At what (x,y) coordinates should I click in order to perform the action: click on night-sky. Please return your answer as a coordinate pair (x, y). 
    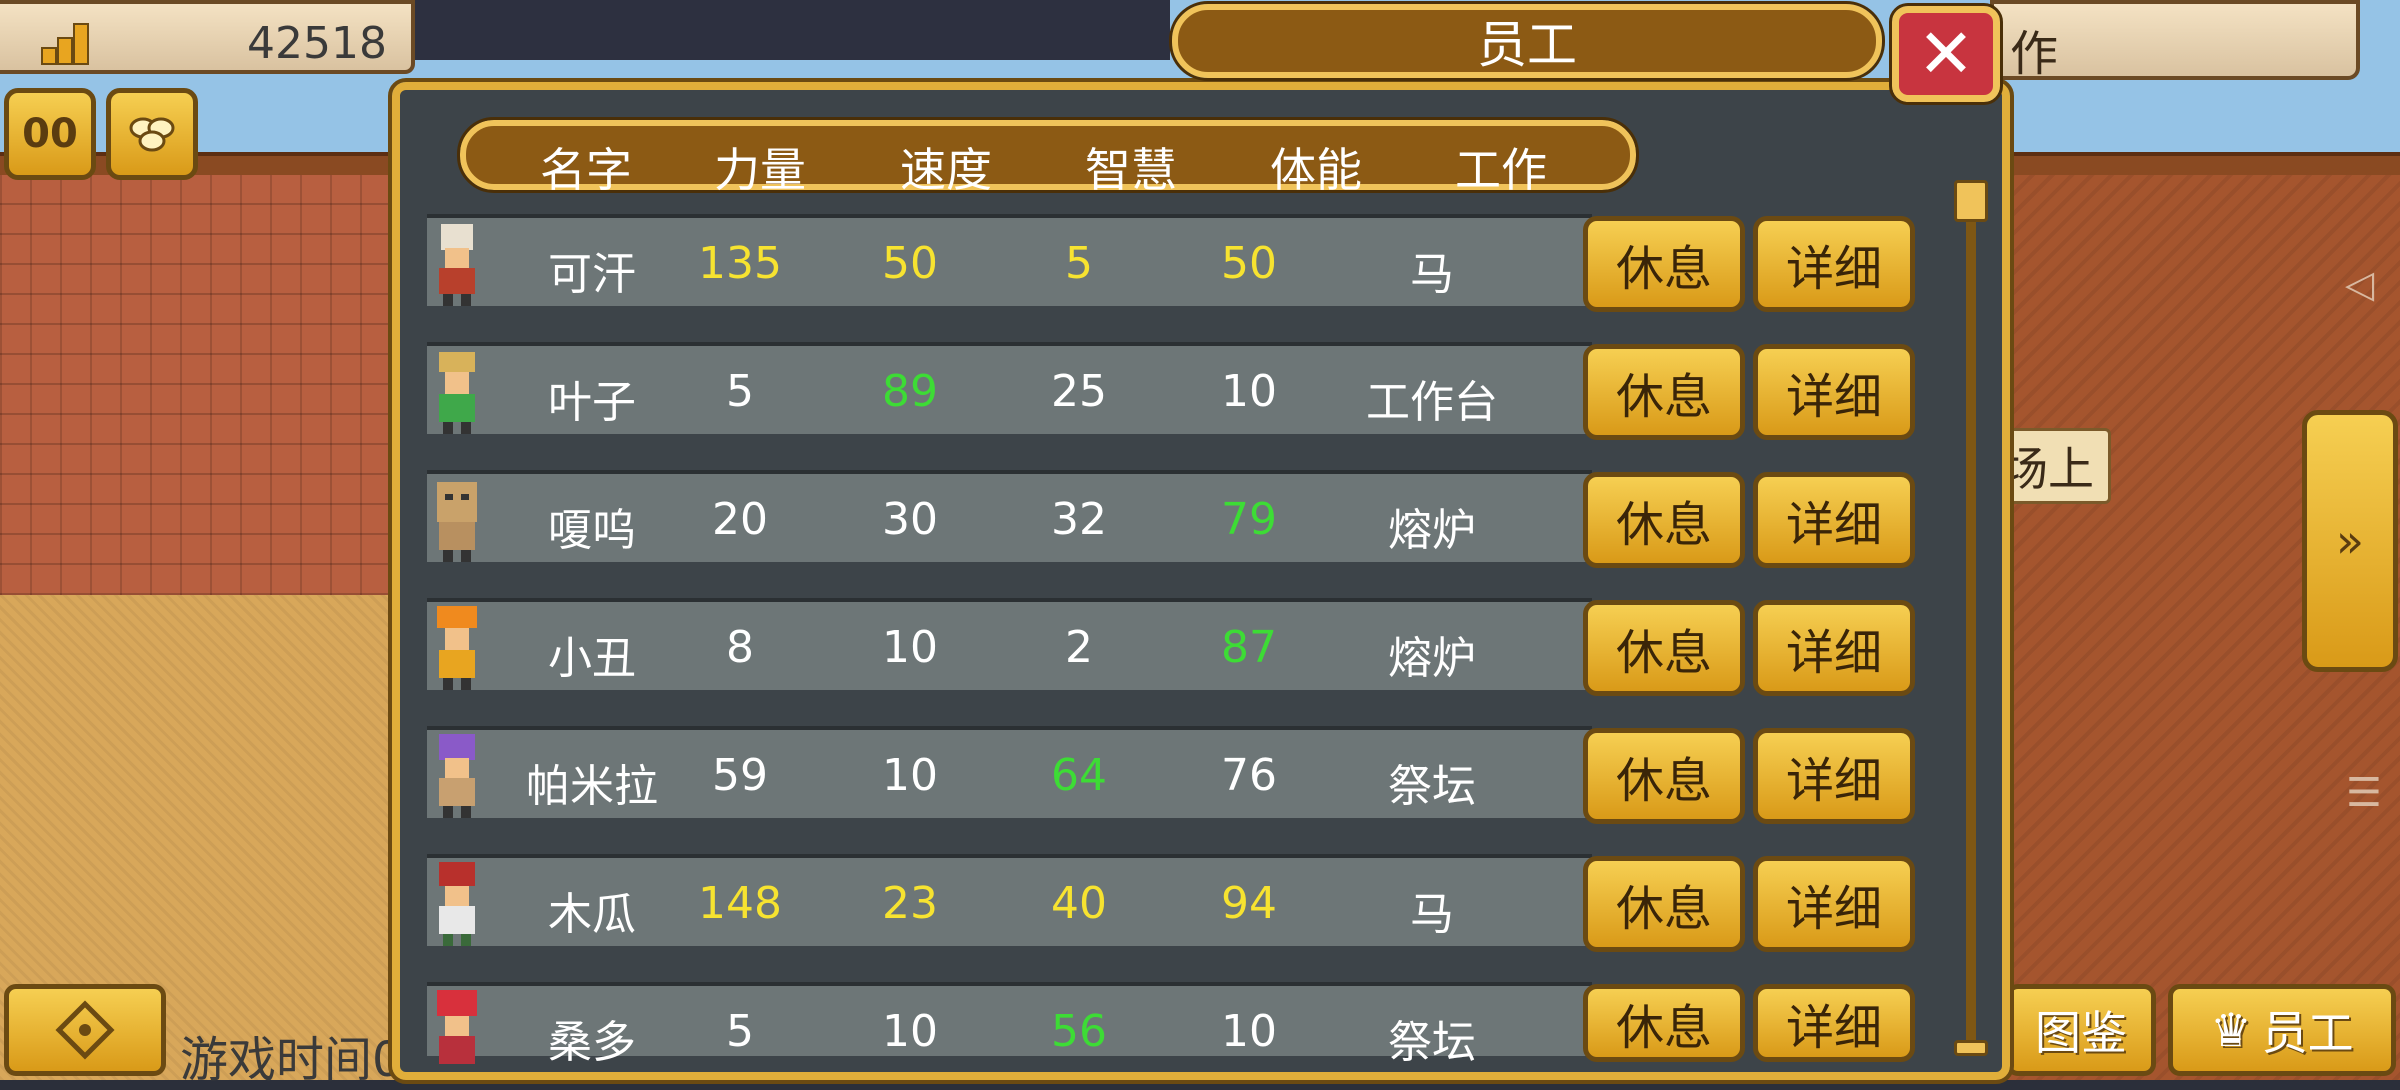
    Looking at the image, I should click on (790, 30).